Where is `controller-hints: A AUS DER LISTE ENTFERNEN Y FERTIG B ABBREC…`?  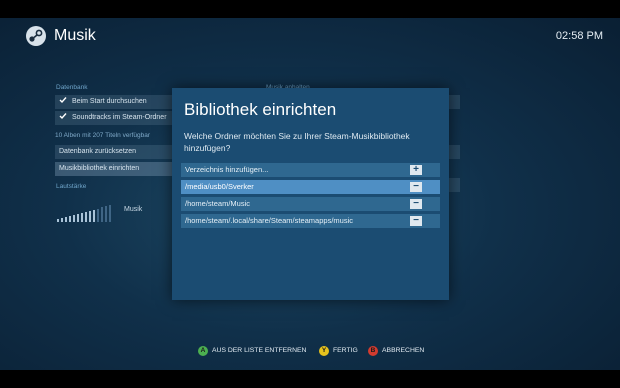 controller-hints: A AUS DER LISTE ENTFERNEN Y FERTIG B ABBREC… is located at coordinates (310, 351).